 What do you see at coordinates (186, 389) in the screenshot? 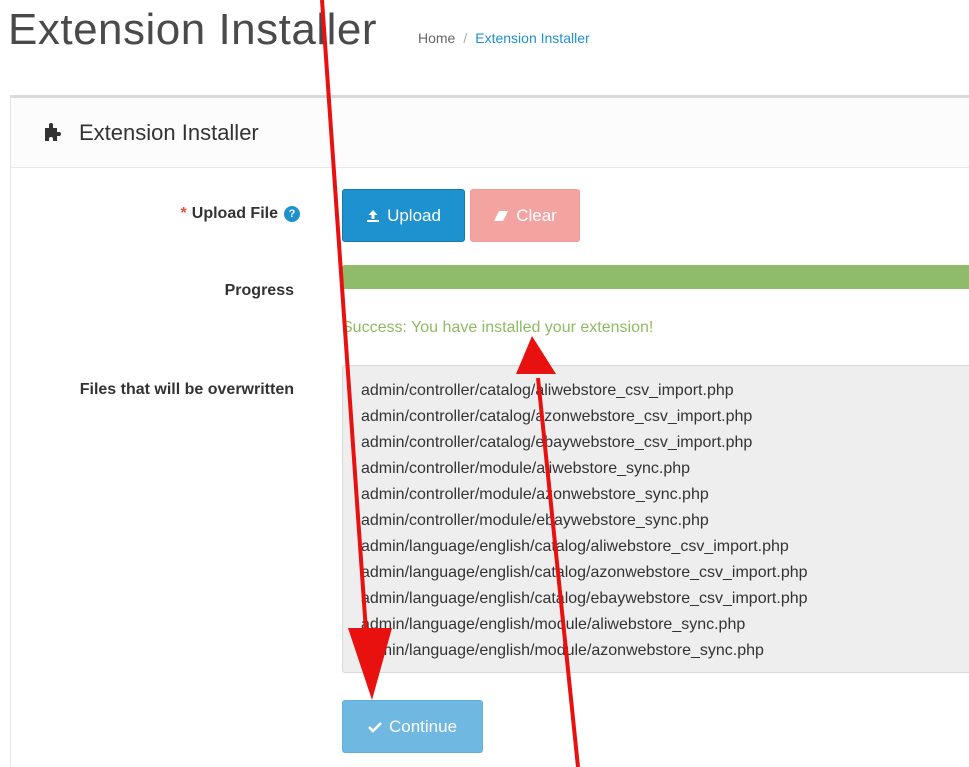
I see `files-overwritten-label: Files that will be overwritten` at bounding box center [186, 389].